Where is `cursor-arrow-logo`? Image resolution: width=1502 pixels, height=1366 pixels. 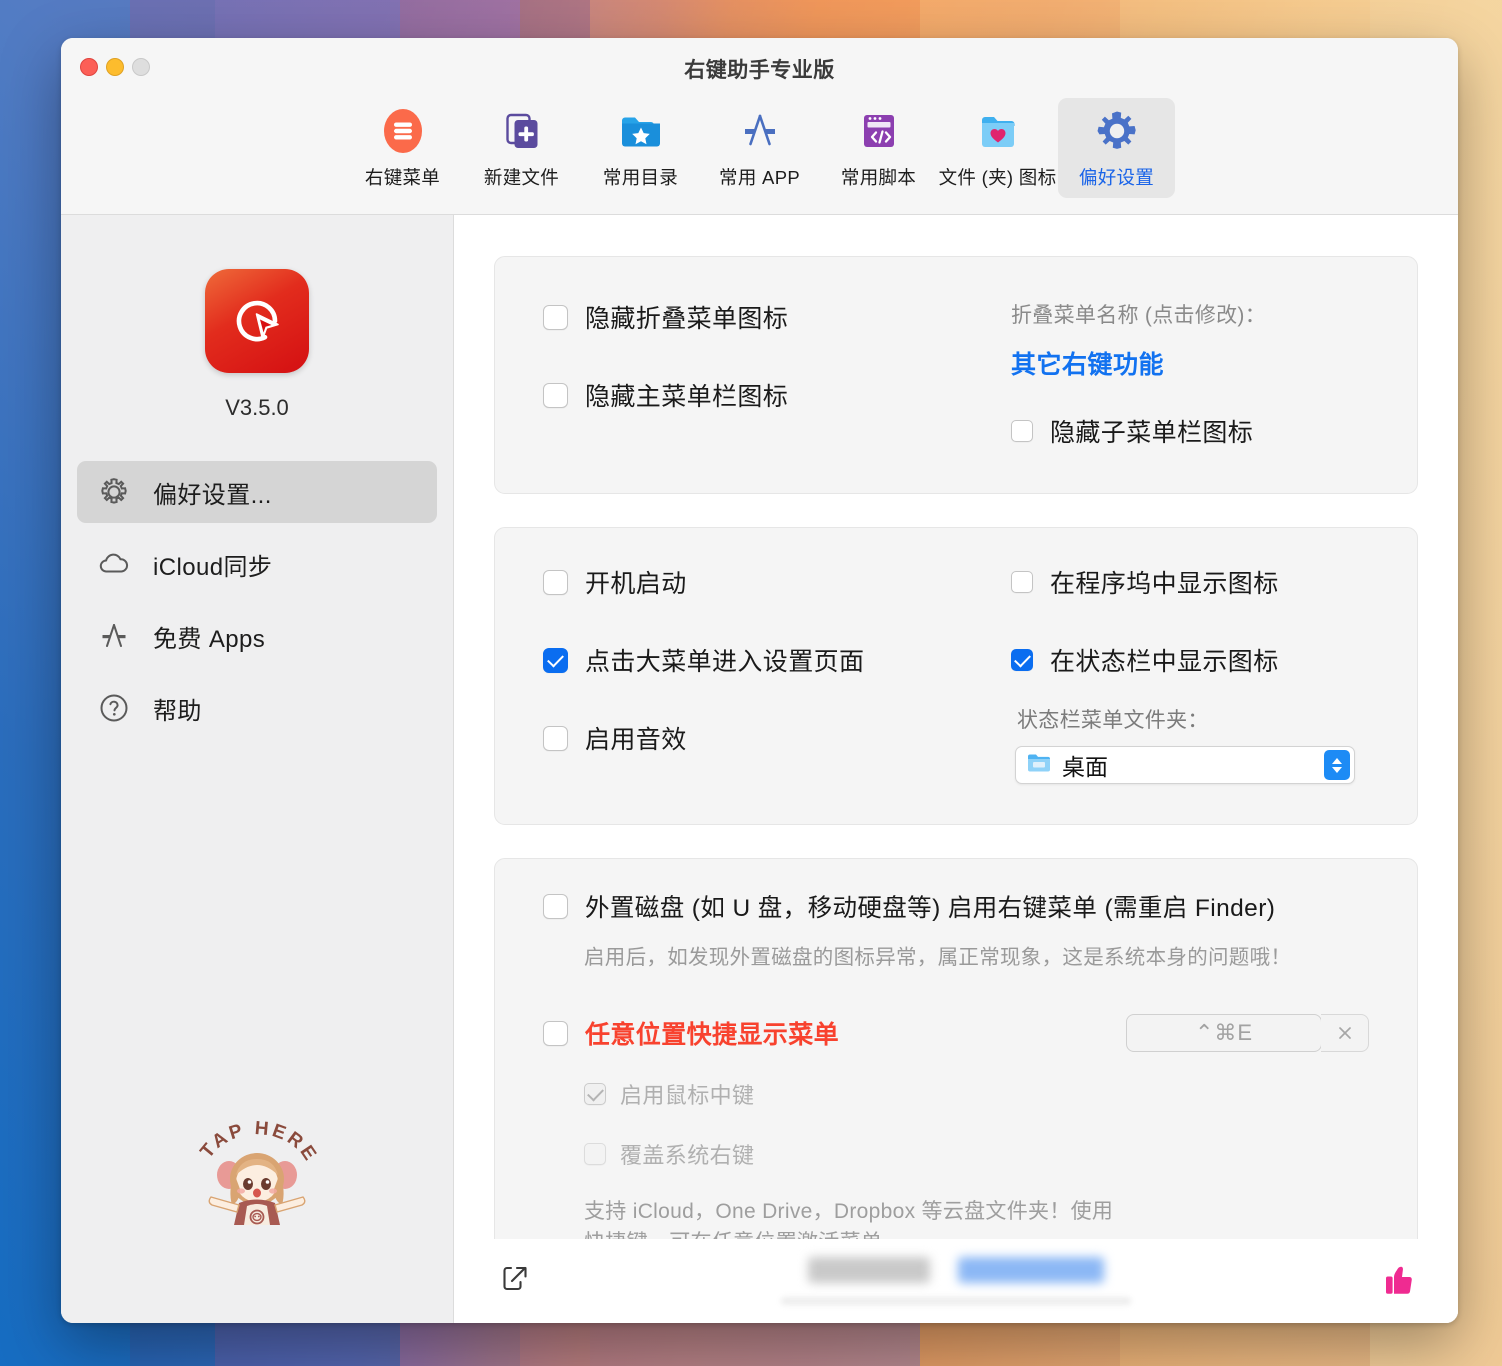 cursor-arrow-logo is located at coordinates (257, 321).